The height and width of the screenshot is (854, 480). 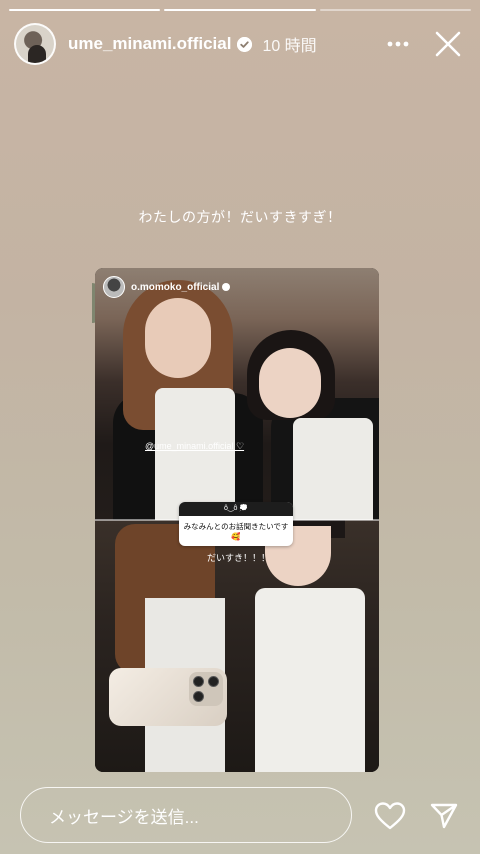 What do you see at coordinates (310, 680) in the screenshot?
I see `person-right-apron-bottom` at bounding box center [310, 680].